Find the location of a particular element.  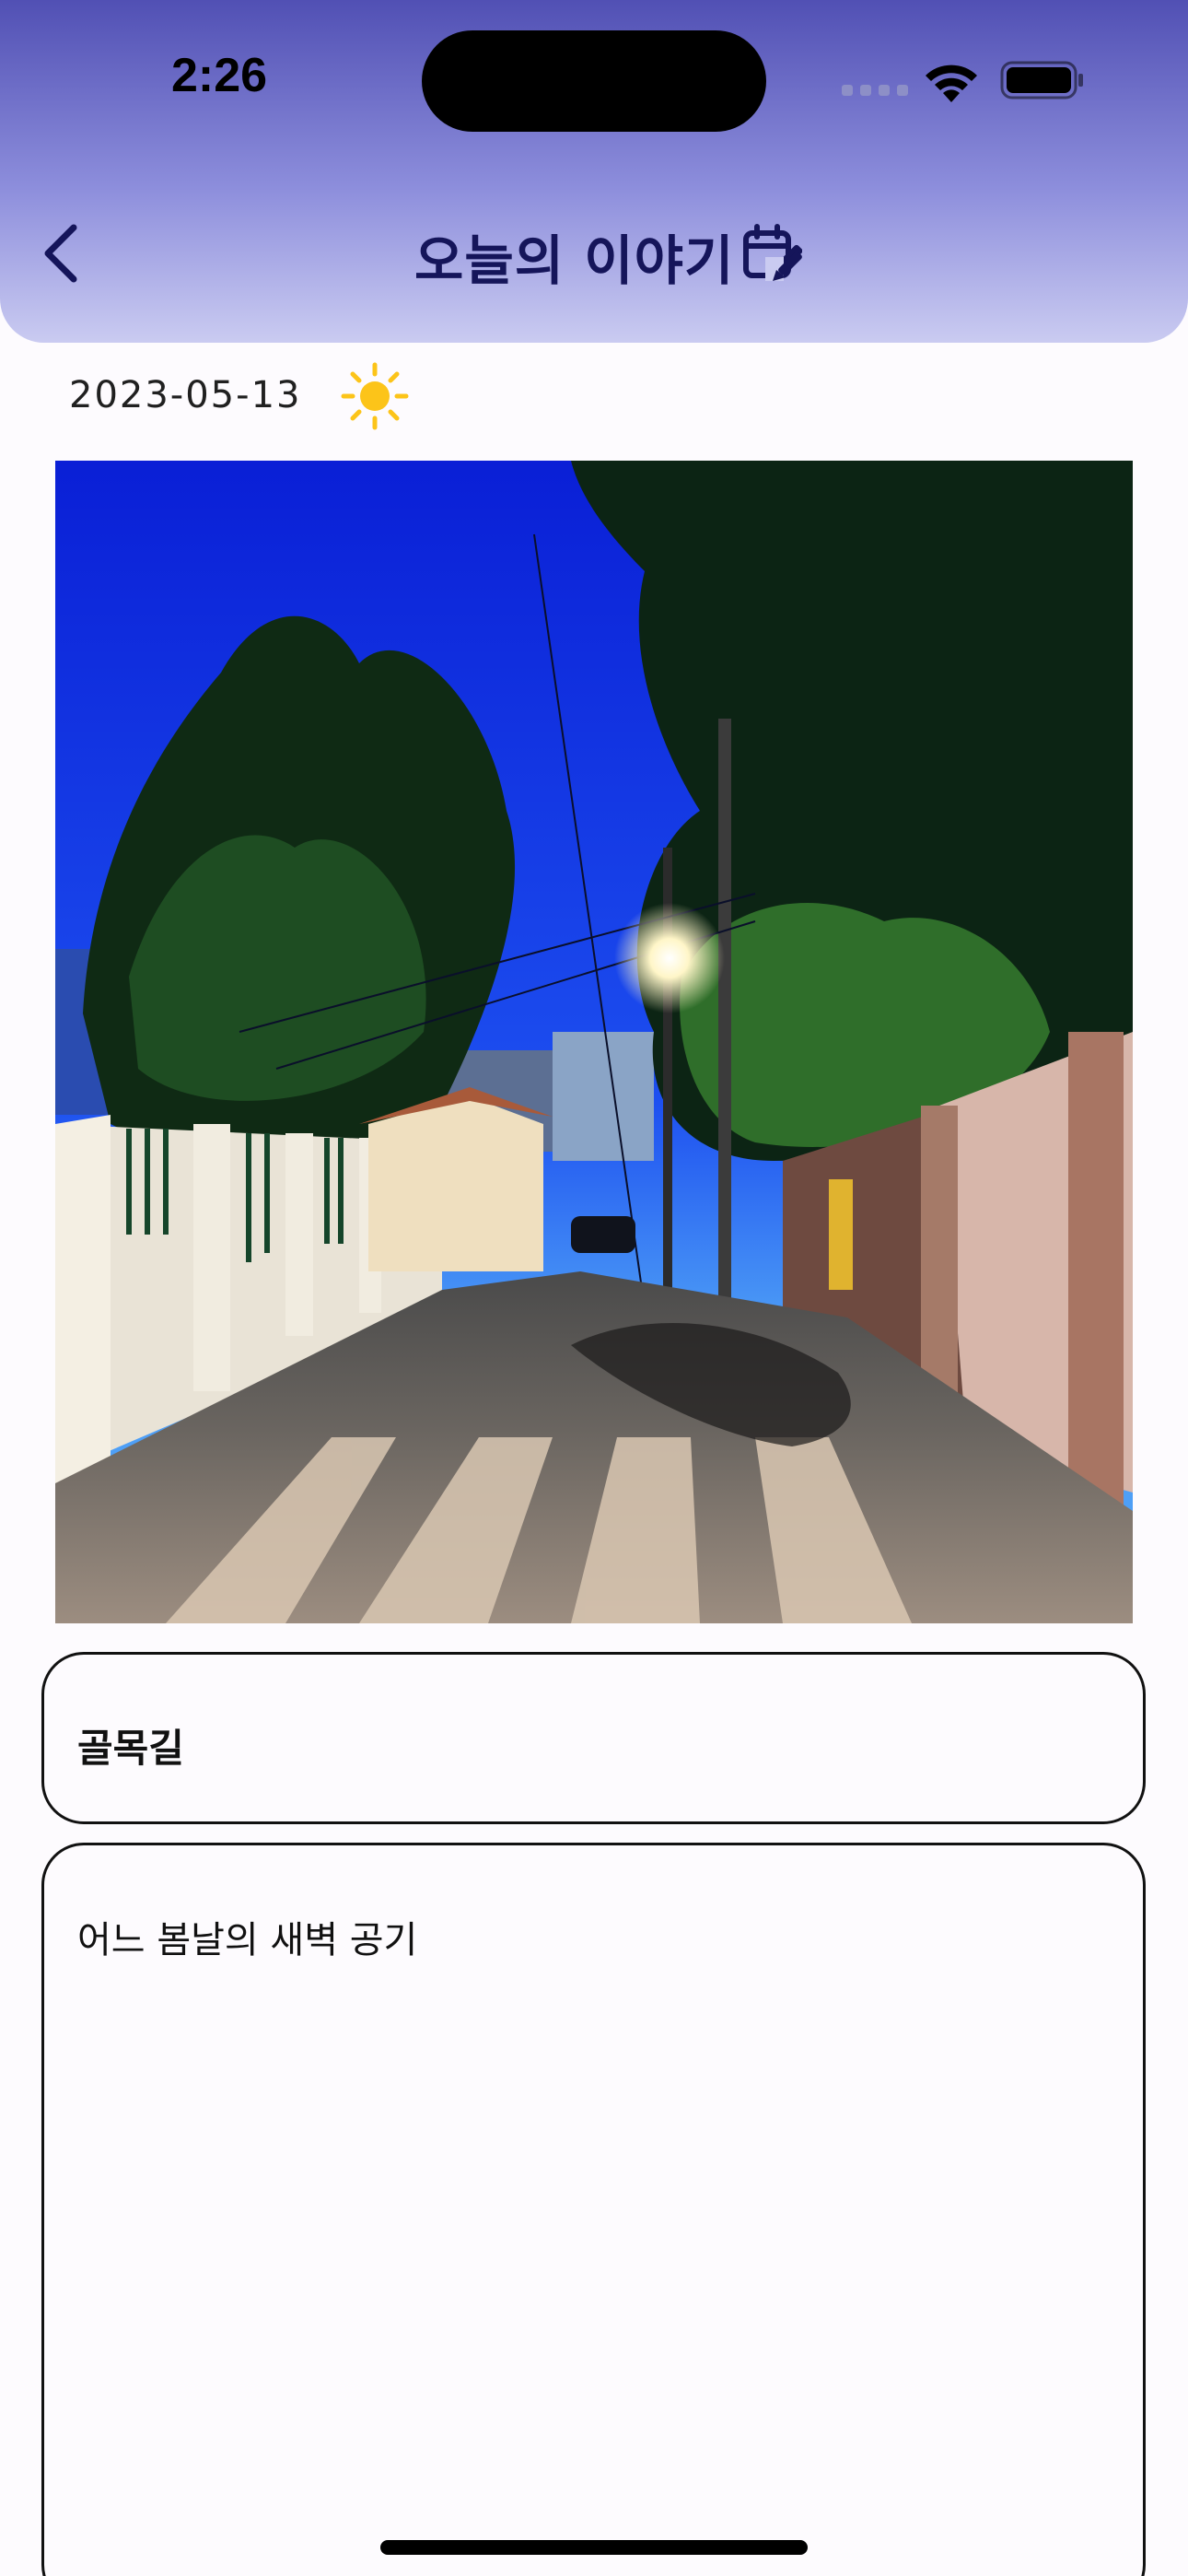

entry-title-field: 골목길 is located at coordinates (593, 1738).